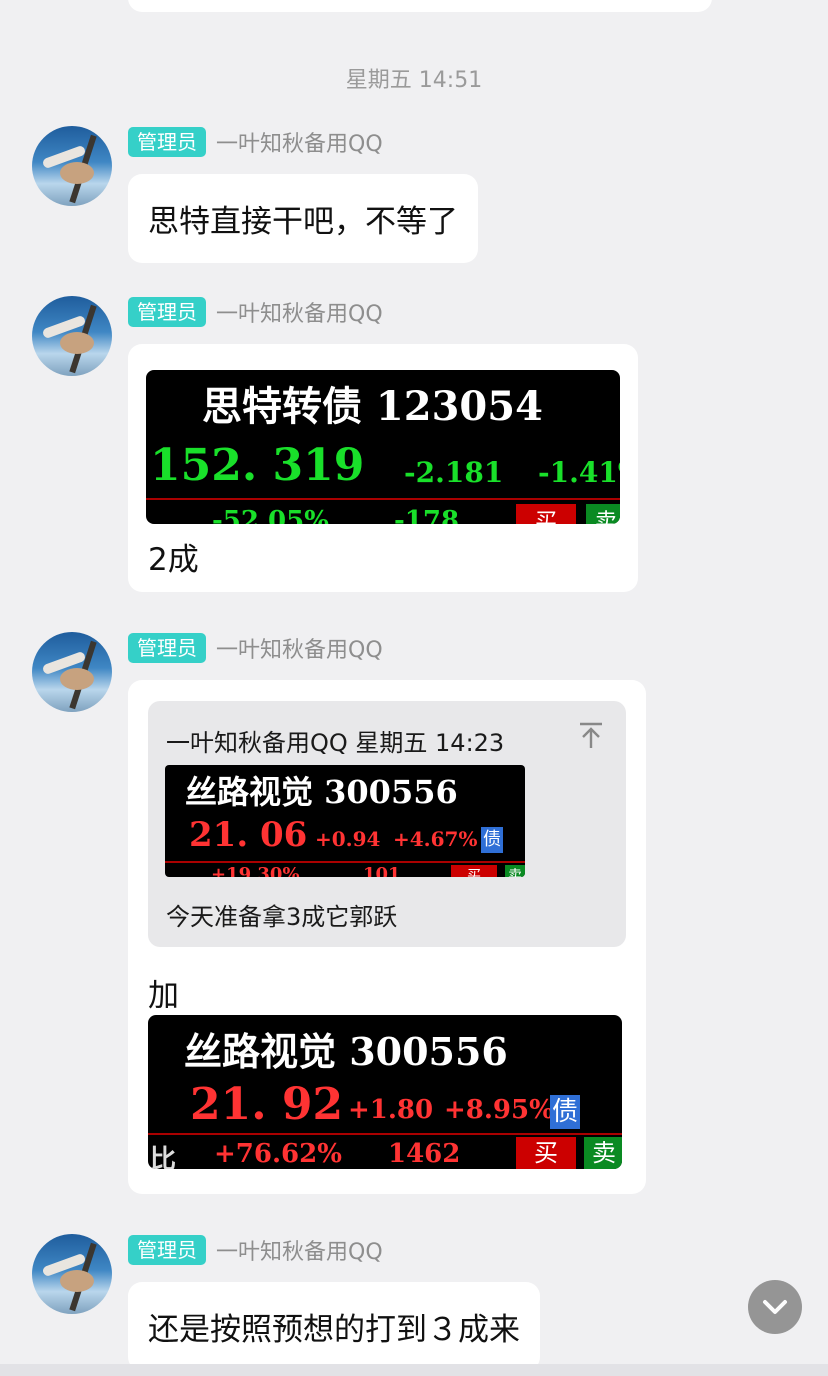  What do you see at coordinates (248, 835) in the screenshot?
I see `stock-price: 21. 06` at bounding box center [248, 835].